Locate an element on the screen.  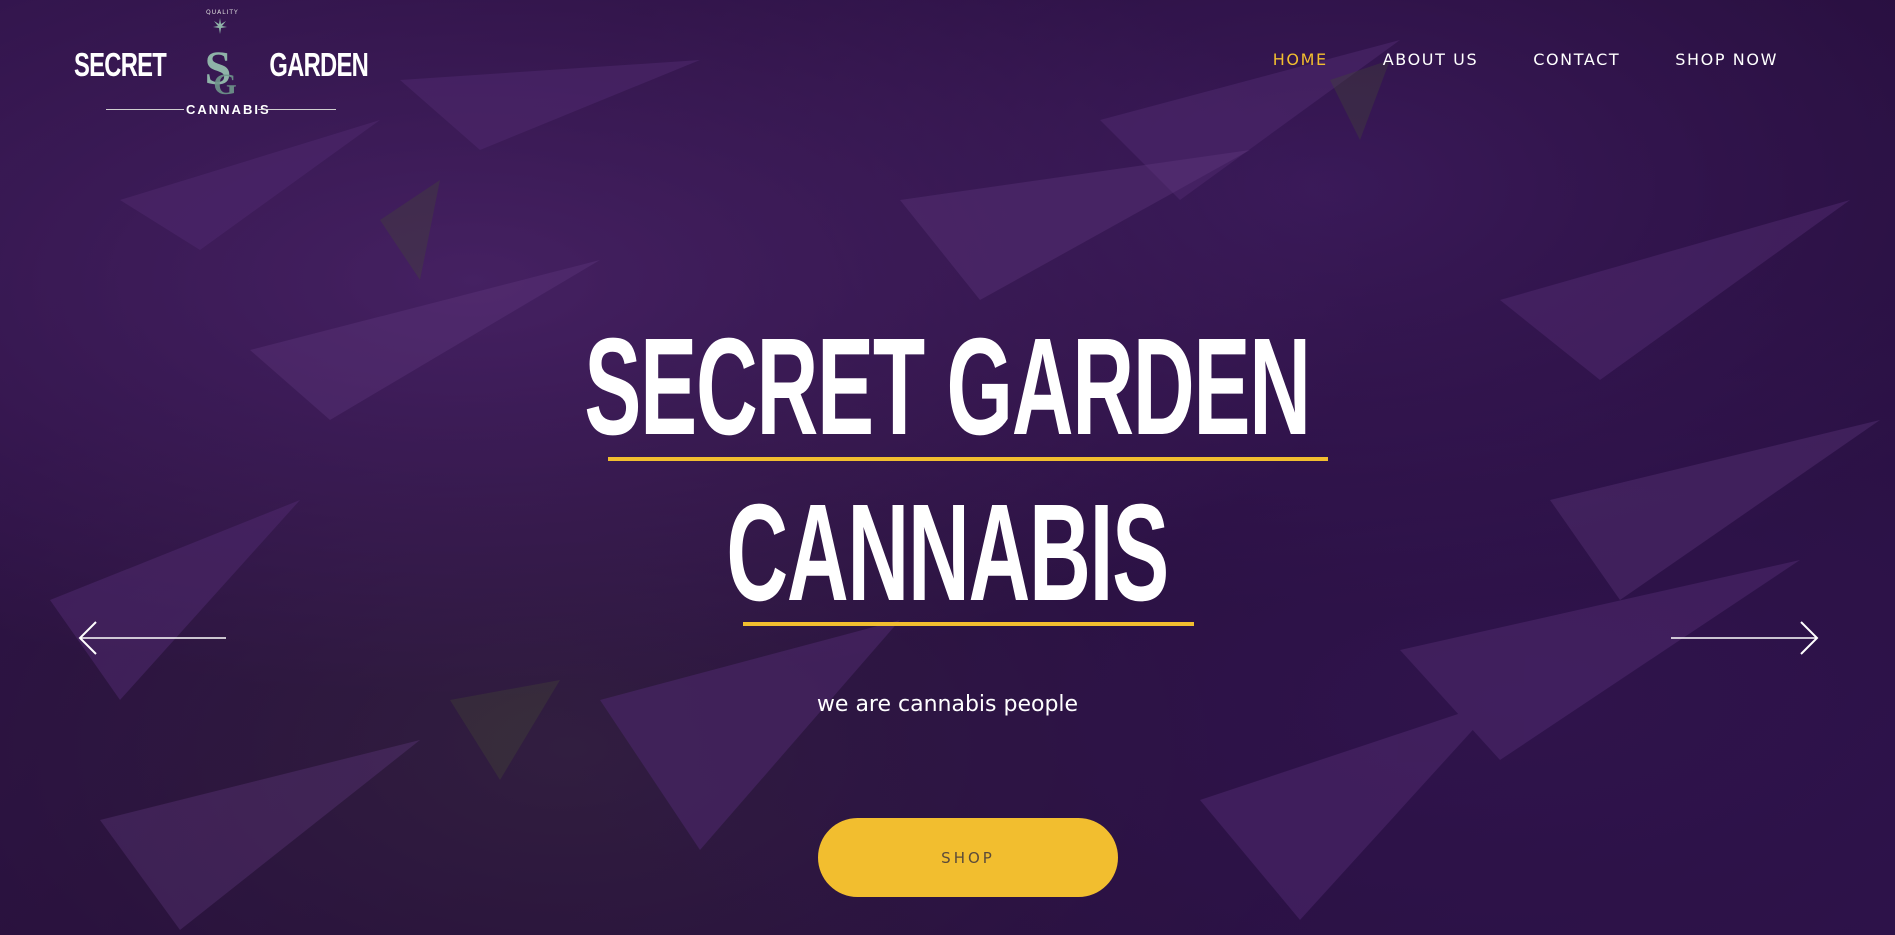
arrow-right-icon is located at coordinates (1744, 638).